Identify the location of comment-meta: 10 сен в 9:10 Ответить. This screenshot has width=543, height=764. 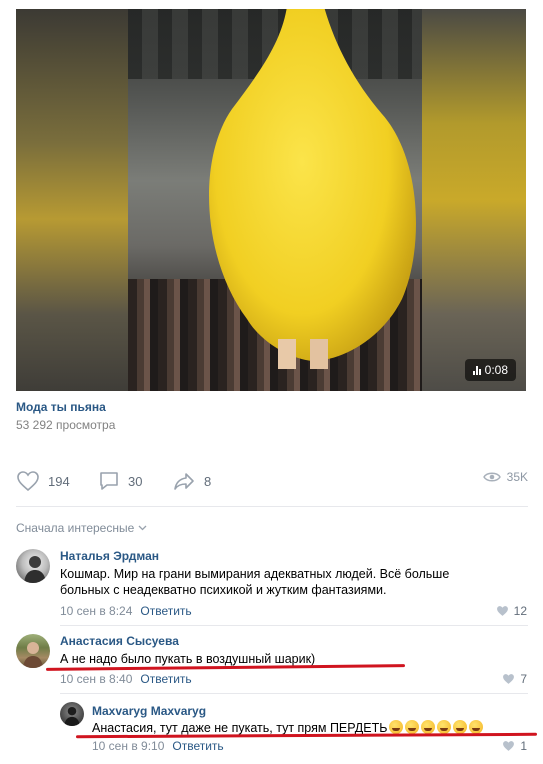
(158, 746).